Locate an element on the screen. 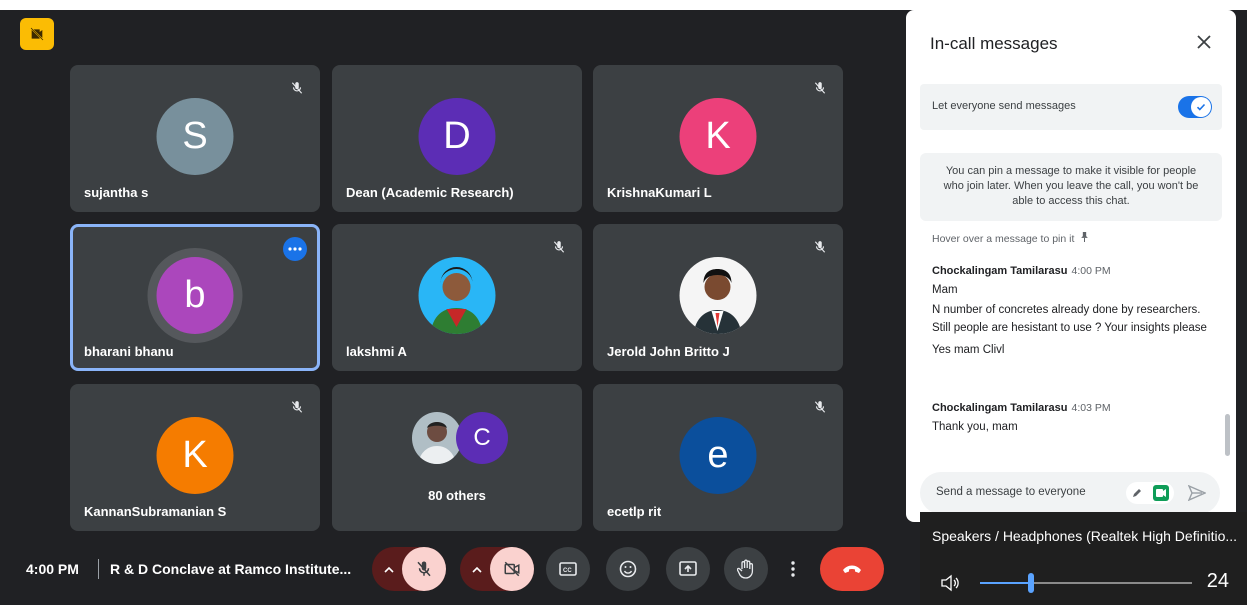  participant-name: KannanSubramanian S is located at coordinates (155, 511).